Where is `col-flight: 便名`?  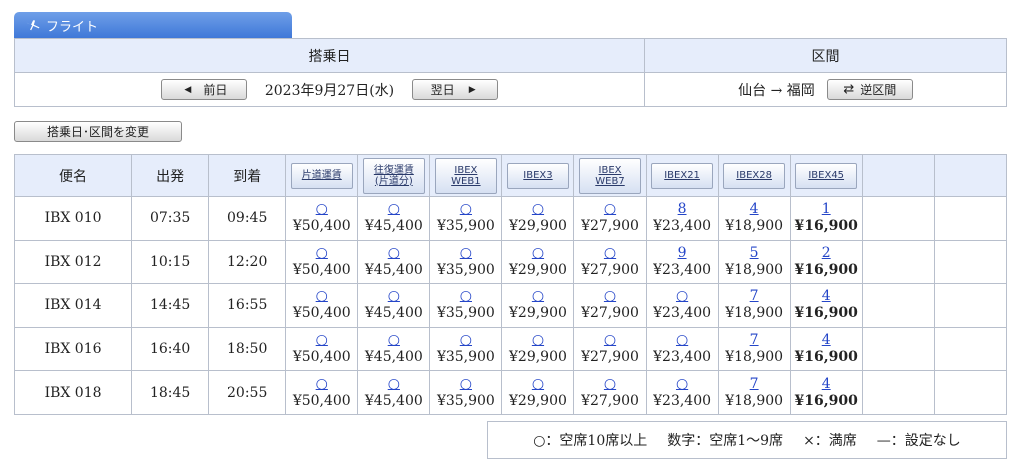
col-flight: 便名 is located at coordinates (73, 175).